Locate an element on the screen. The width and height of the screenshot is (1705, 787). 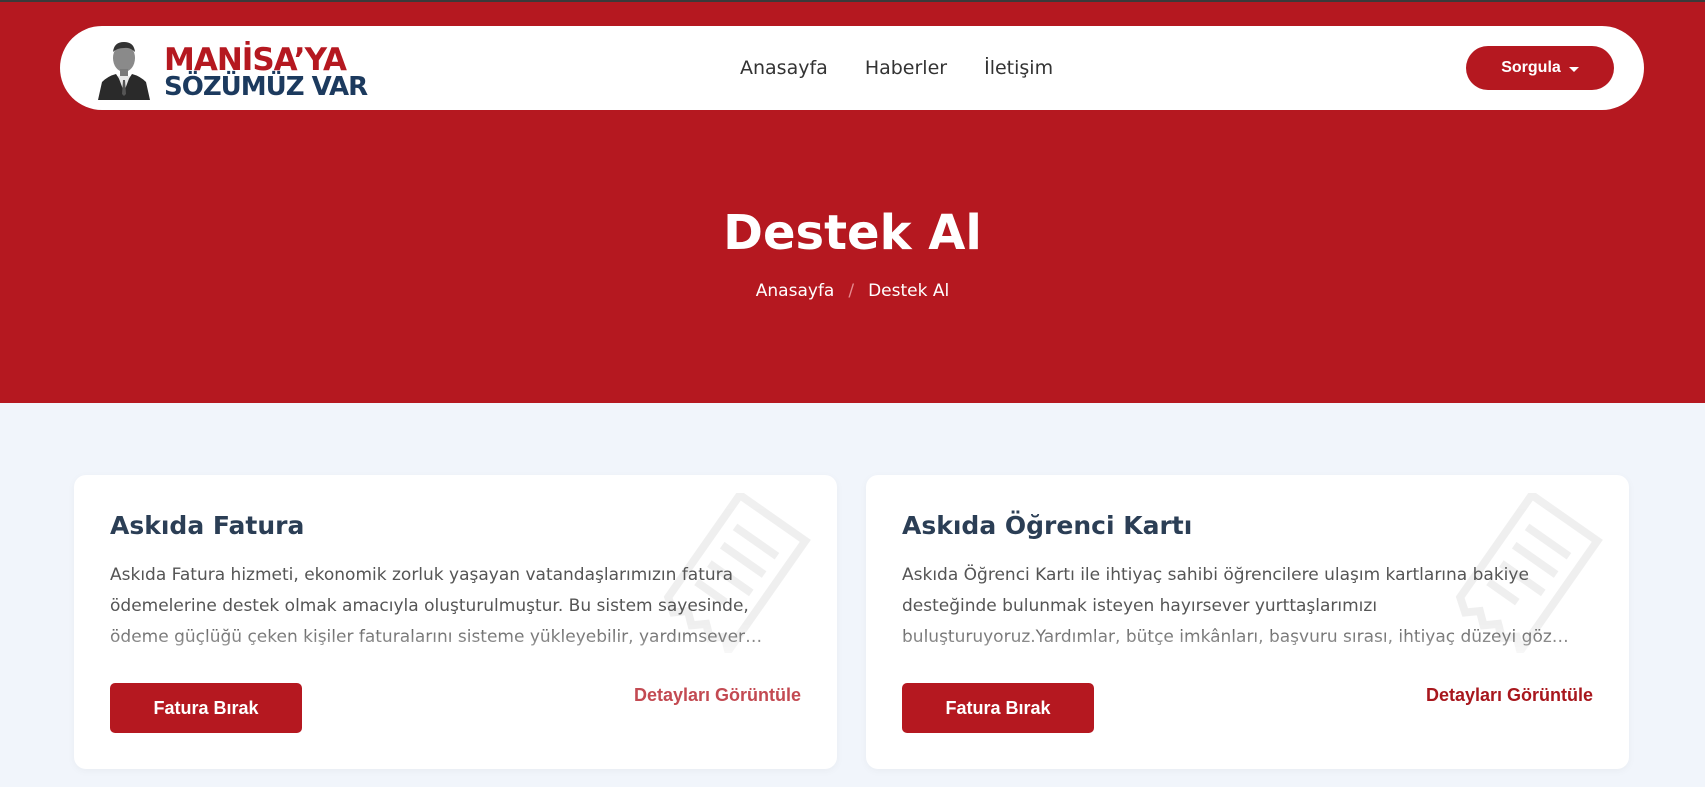
card-title: Askıda Fatura is located at coordinates (207, 525).